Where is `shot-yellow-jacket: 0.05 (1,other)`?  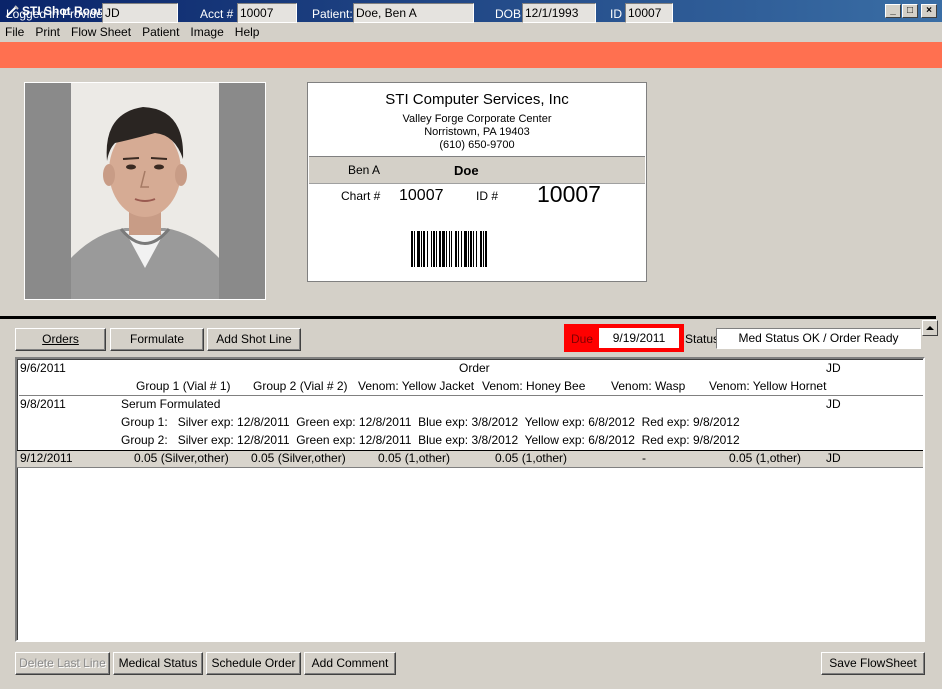 shot-yellow-jacket: 0.05 (1,other) is located at coordinates (414, 458).